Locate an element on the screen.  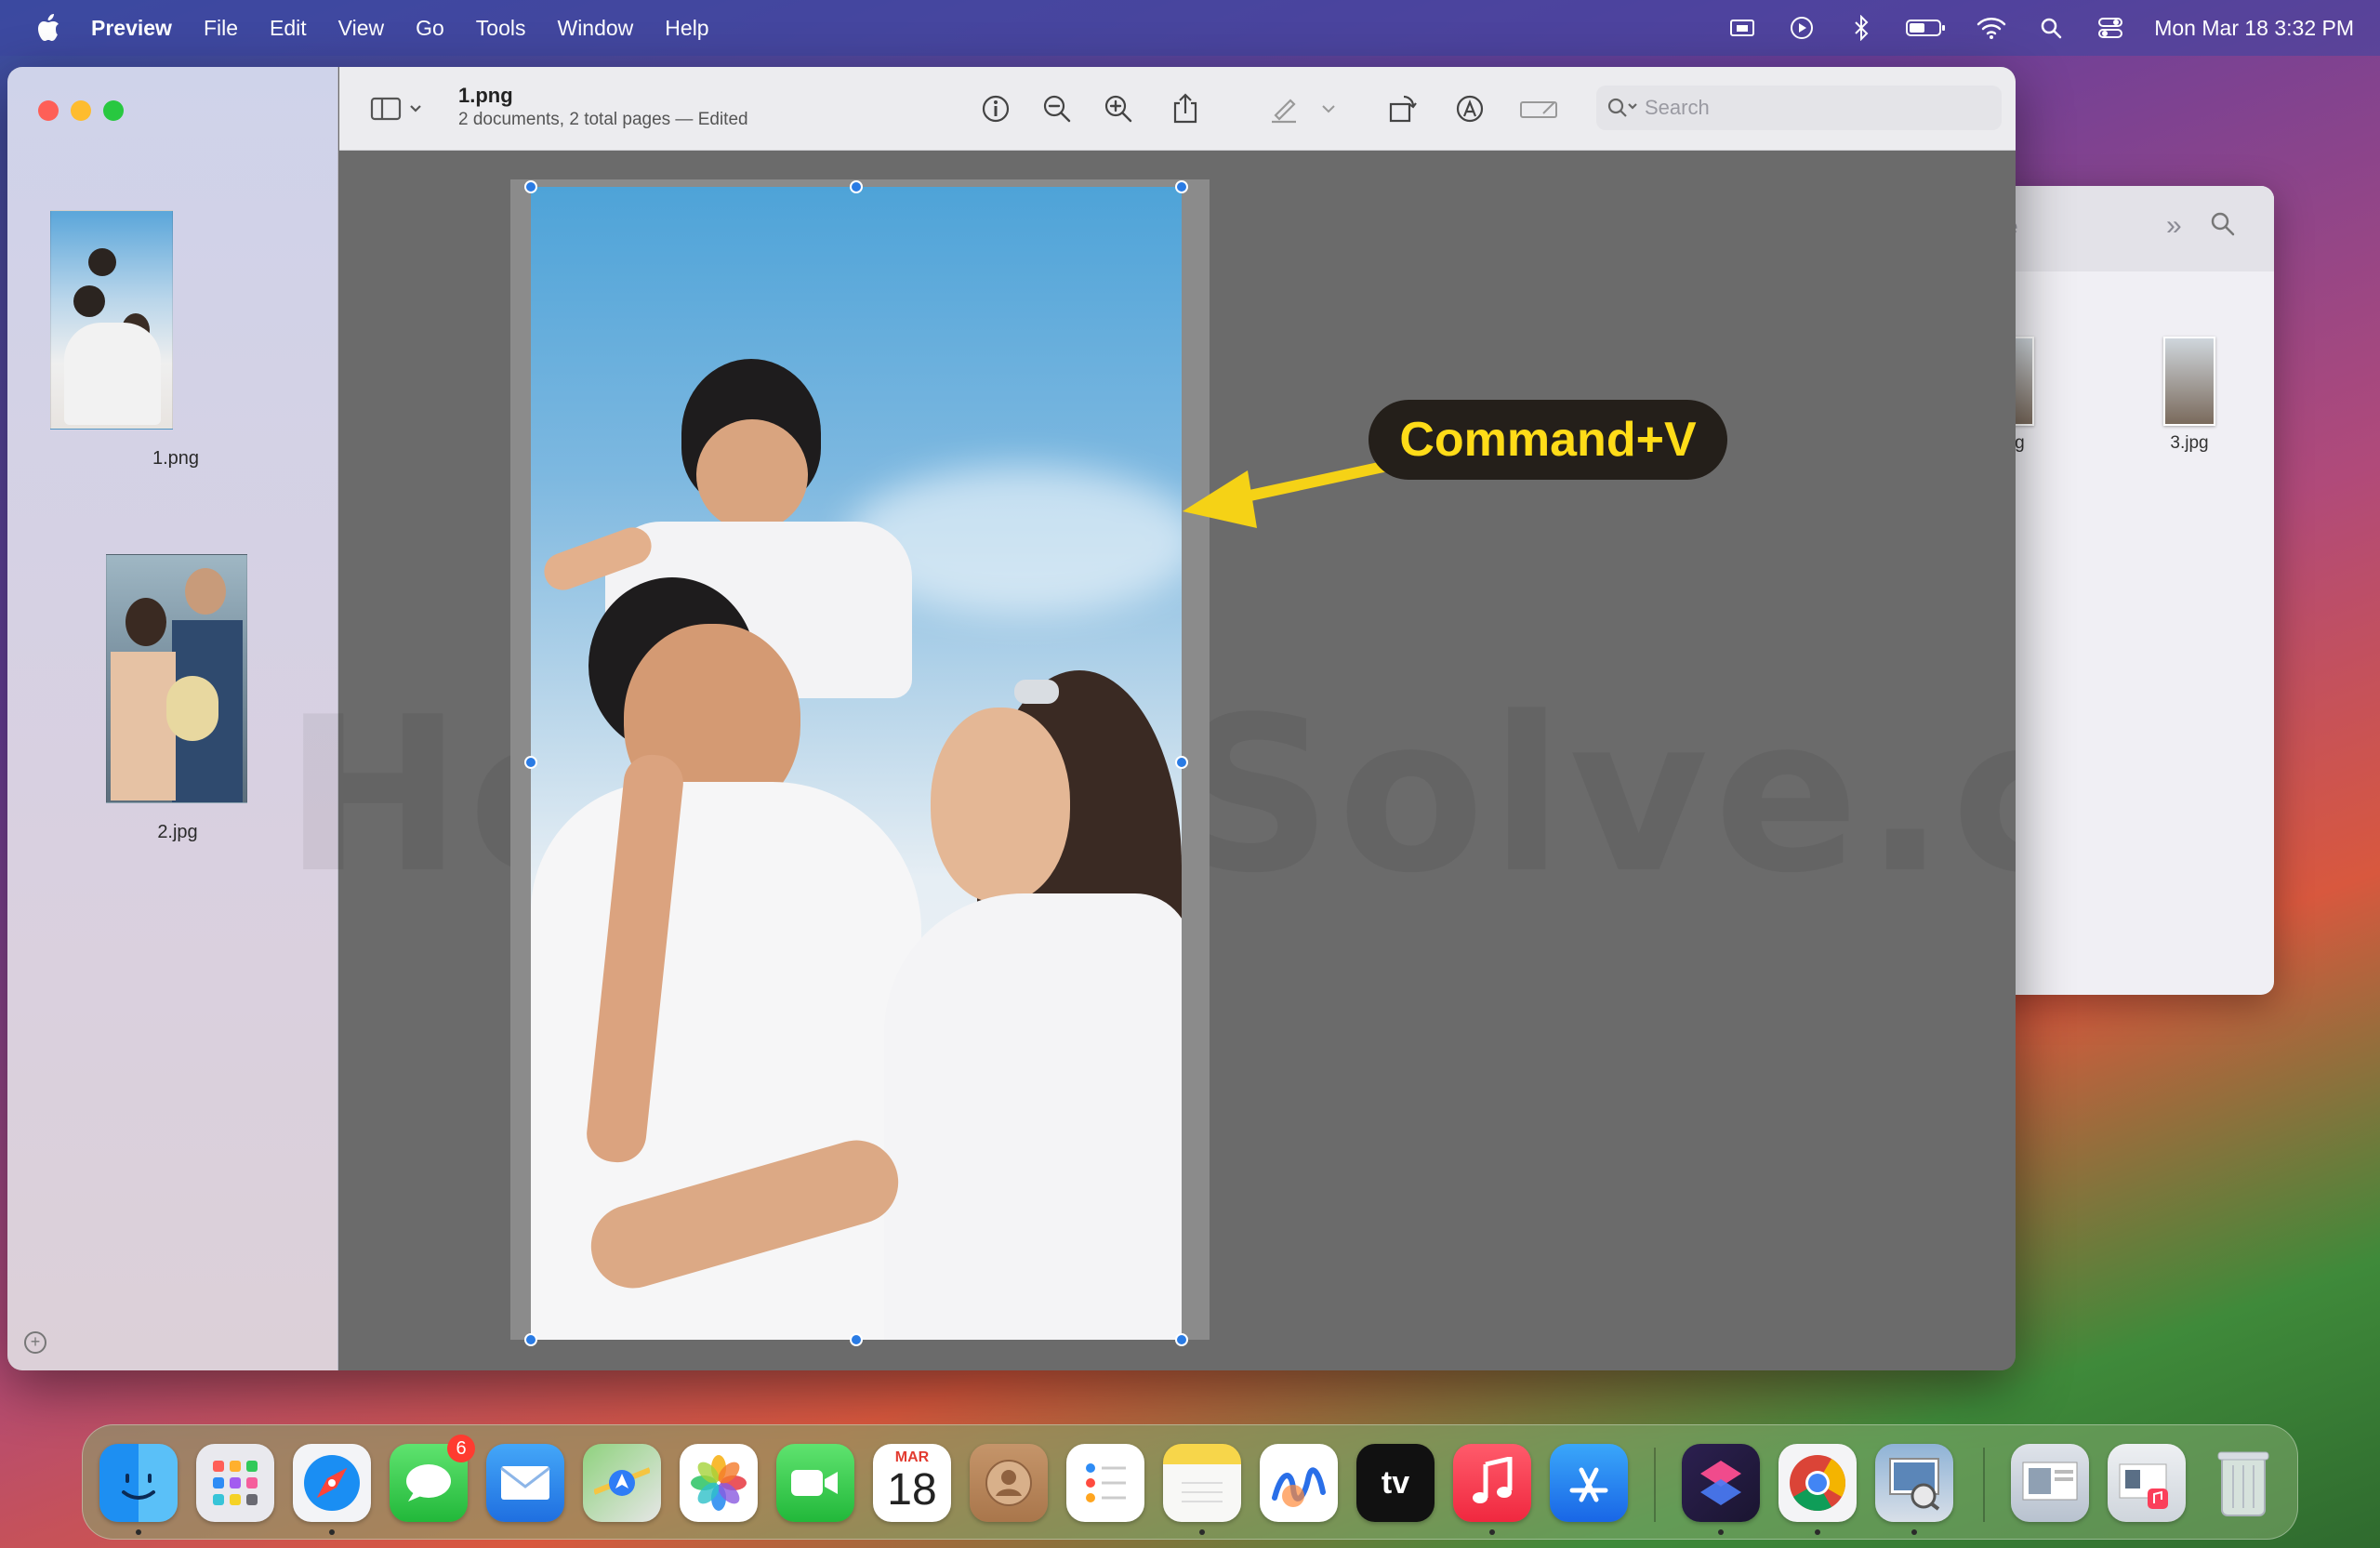
music-app-icon is located at coordinates (1492, 1483).